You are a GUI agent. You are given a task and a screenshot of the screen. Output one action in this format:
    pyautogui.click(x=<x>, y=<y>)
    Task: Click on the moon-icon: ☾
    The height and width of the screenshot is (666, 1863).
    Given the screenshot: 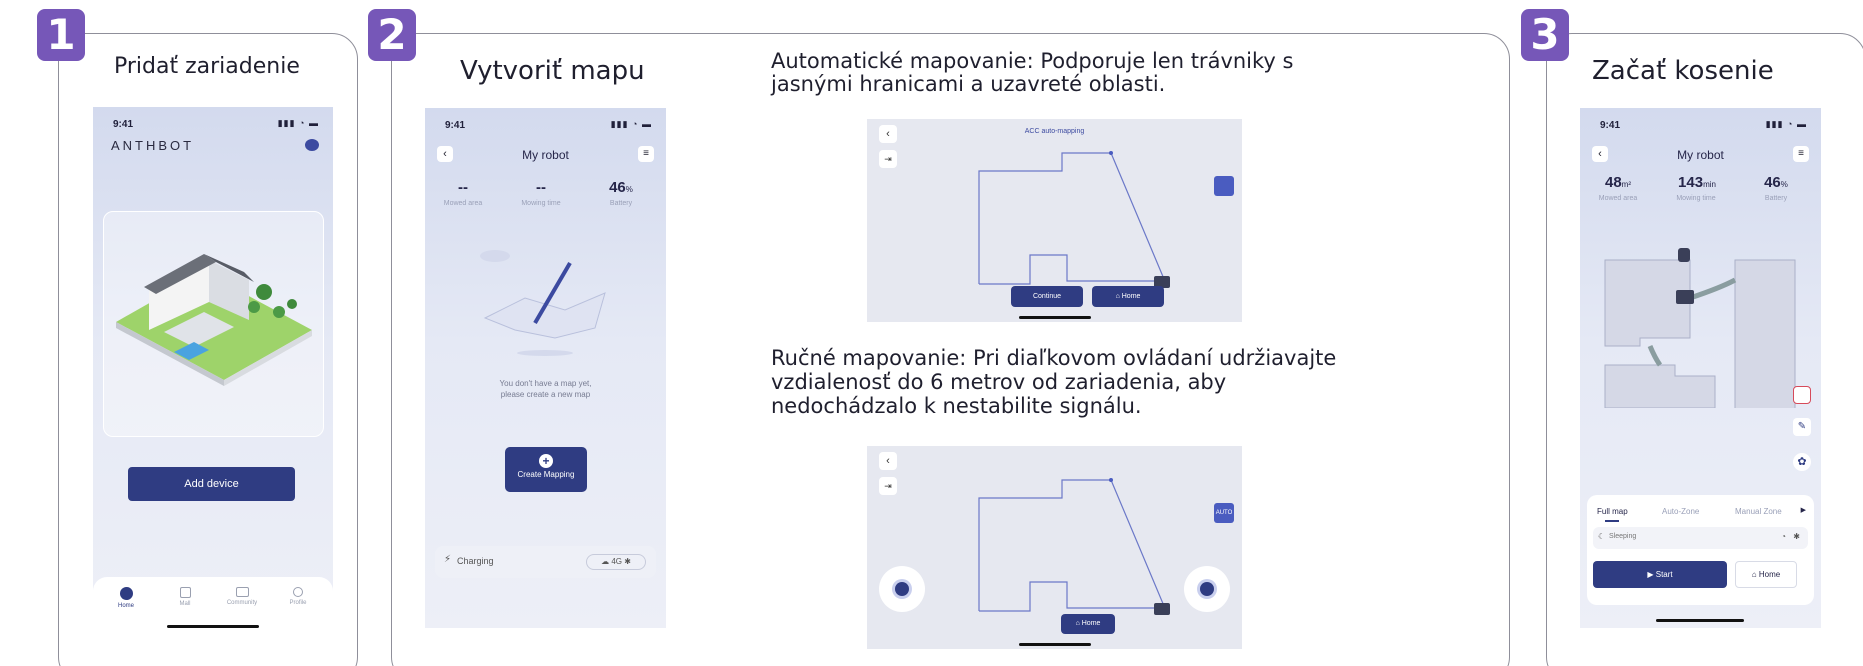 What is the action you would take?
    pyautogui.click(x=1602, y=536)
    